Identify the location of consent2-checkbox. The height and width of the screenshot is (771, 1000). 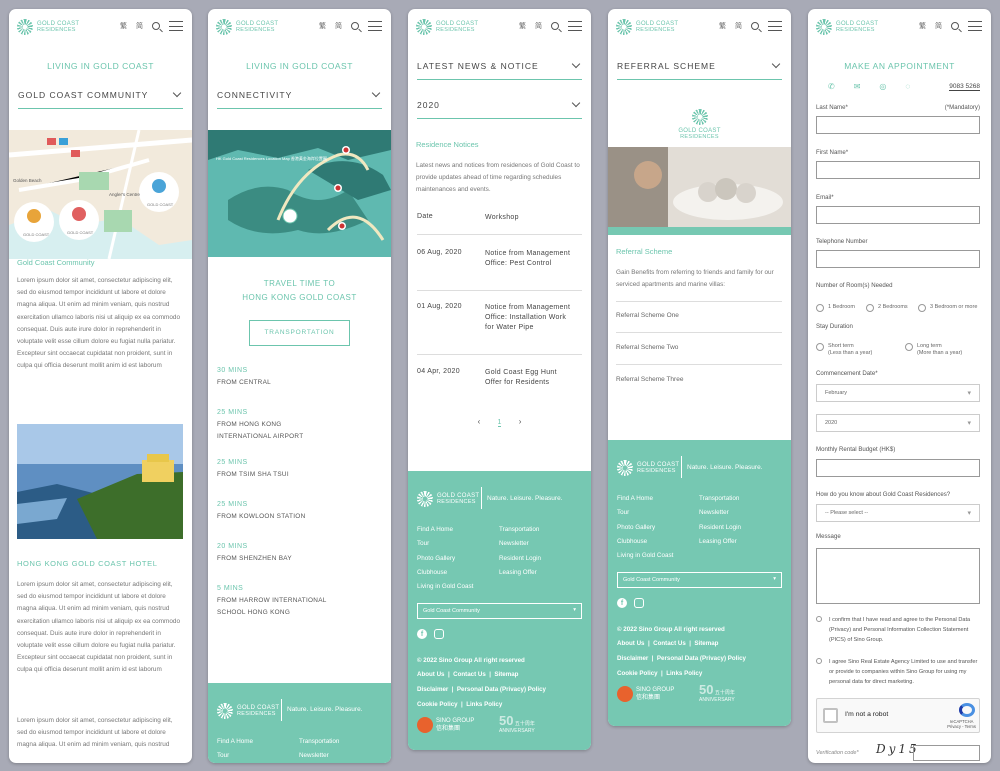
(819, 661).